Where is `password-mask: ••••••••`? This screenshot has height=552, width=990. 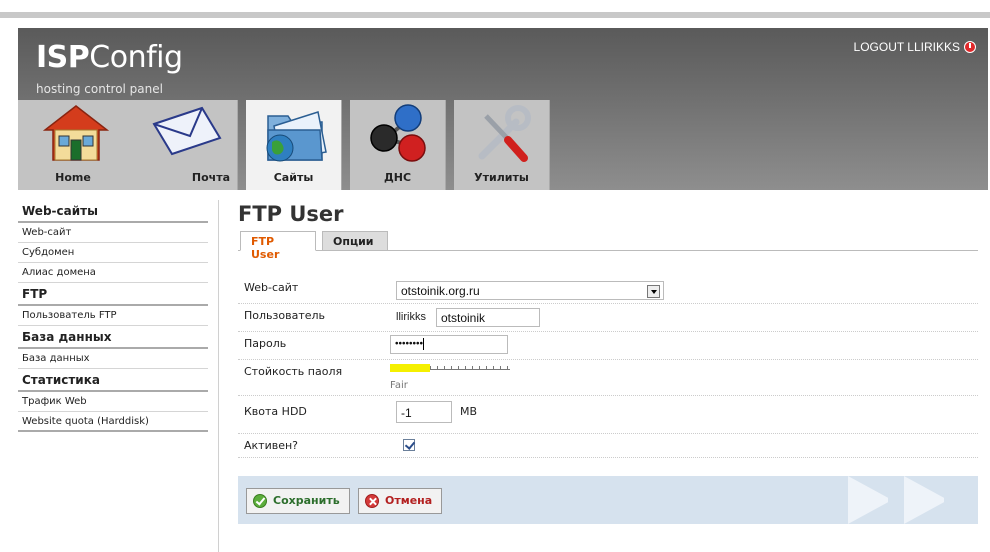 password-mask: •••••••• is located at coordinates (409, 344).